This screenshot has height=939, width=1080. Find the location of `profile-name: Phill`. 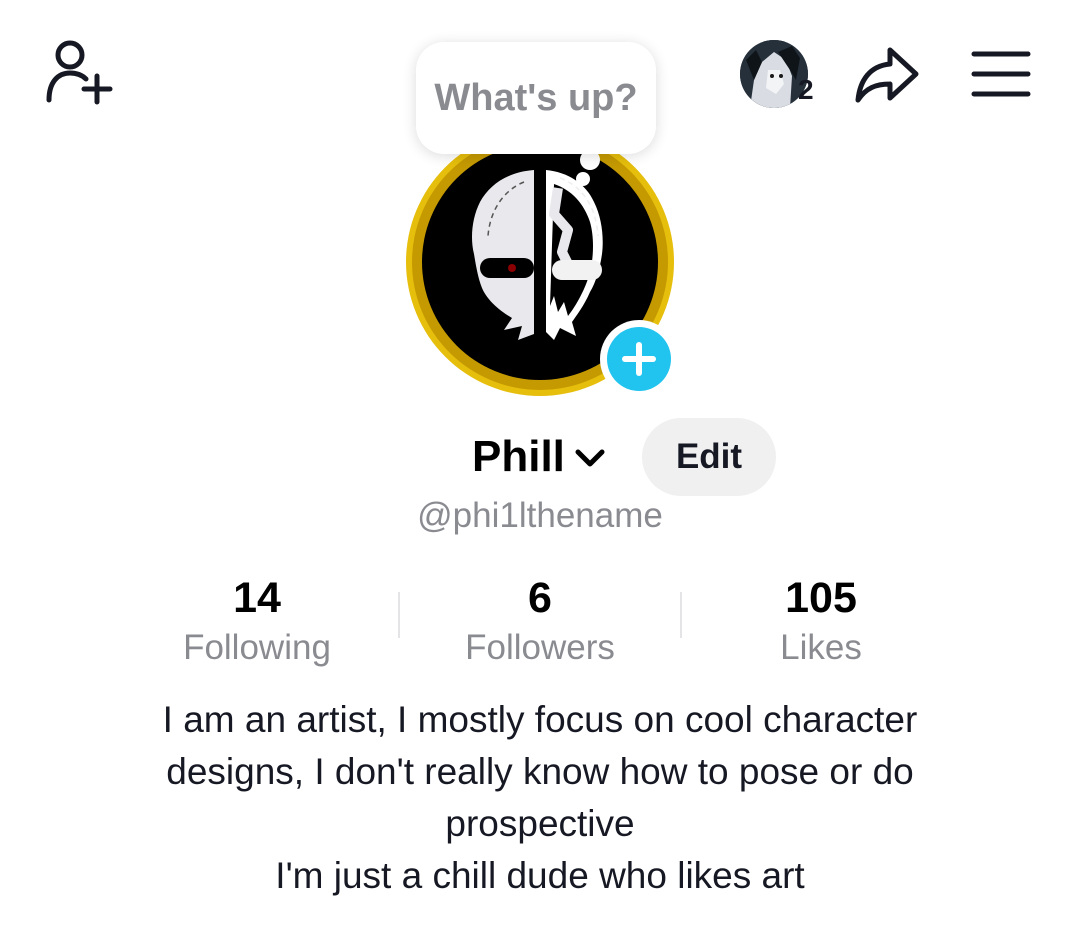

profile-name: Phill is located at coordinates (518, 457).